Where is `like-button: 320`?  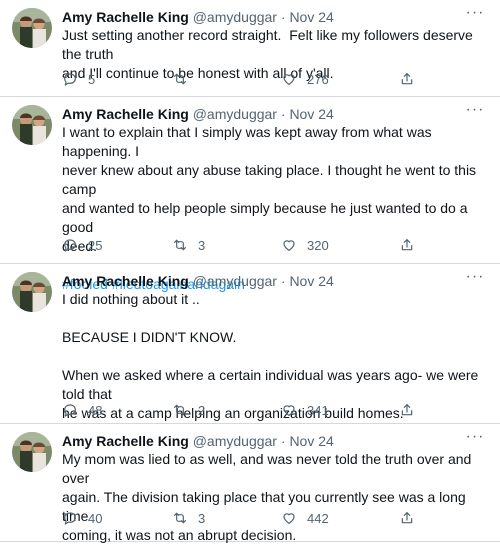 like-button: 320 is located at coordinates (305, 246).